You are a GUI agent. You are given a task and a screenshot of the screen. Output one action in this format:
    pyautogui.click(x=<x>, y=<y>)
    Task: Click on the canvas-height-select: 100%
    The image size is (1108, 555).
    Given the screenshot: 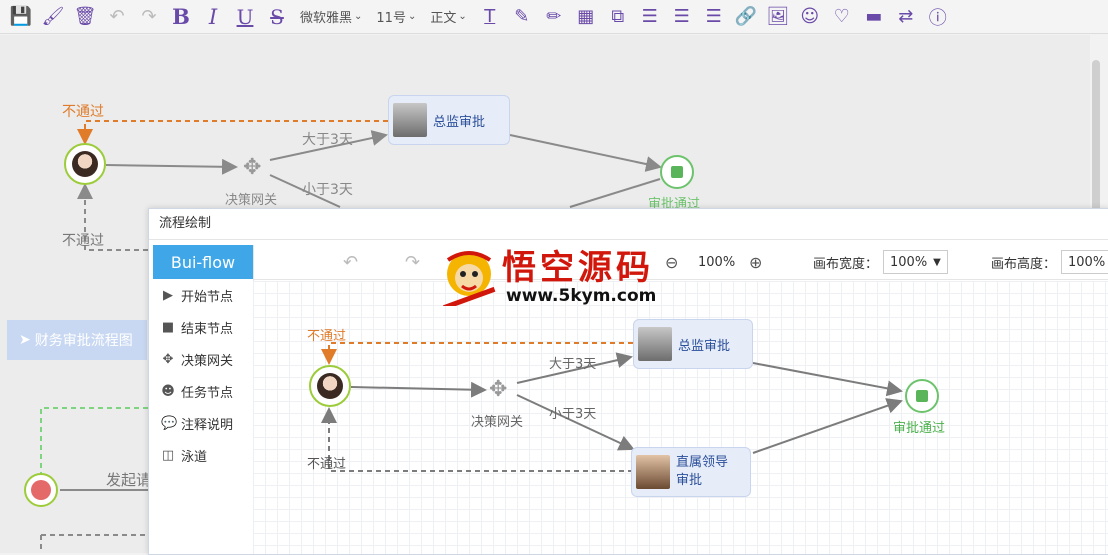 What is the action you would take?
    pyautogui.click(x=1084, y=262)
    